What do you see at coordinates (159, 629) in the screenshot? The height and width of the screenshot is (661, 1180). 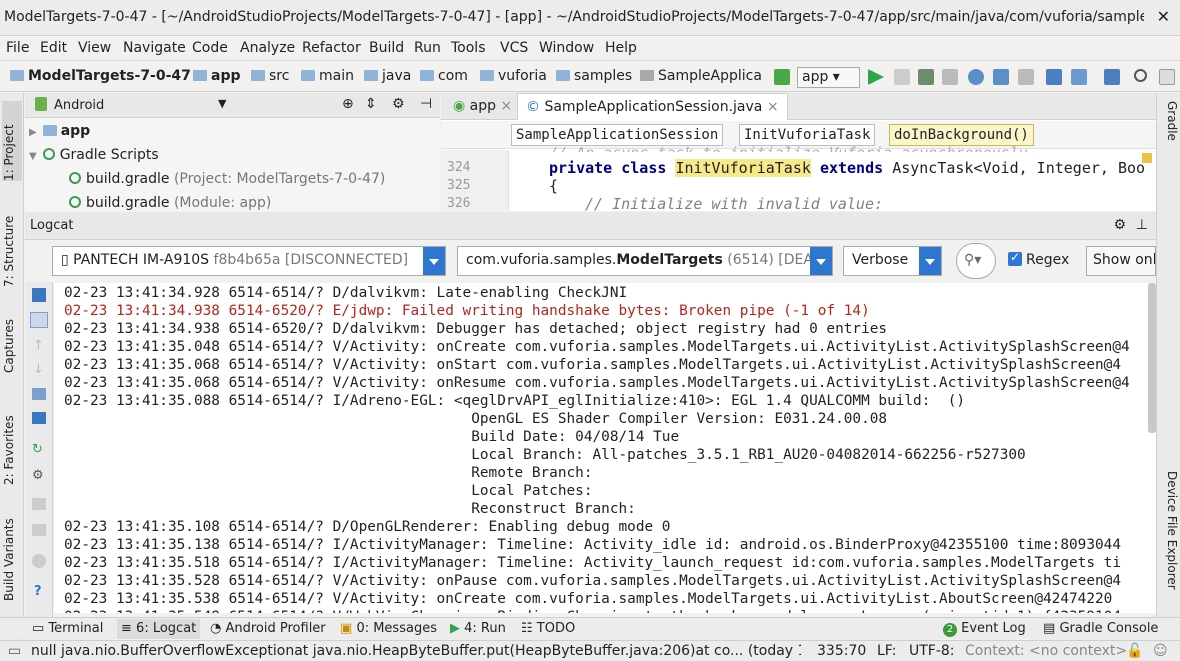 I see `tab-logcat: ≡ 6: Logcat` at bounding box center [159, 629].